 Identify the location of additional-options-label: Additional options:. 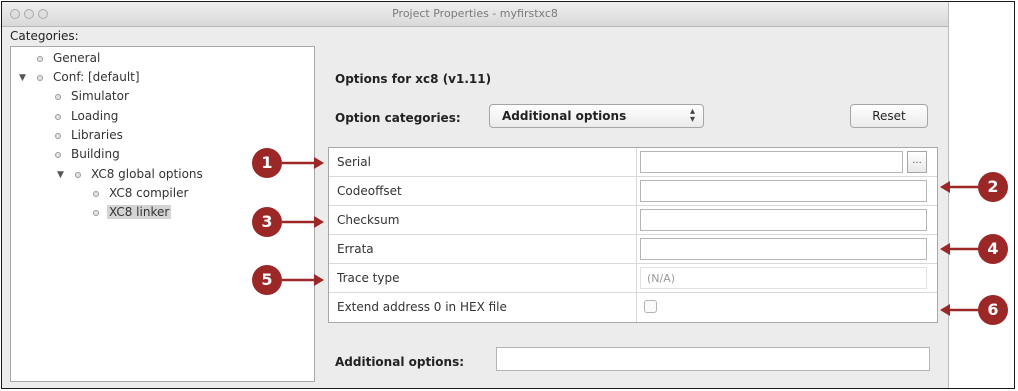
(400, 362).